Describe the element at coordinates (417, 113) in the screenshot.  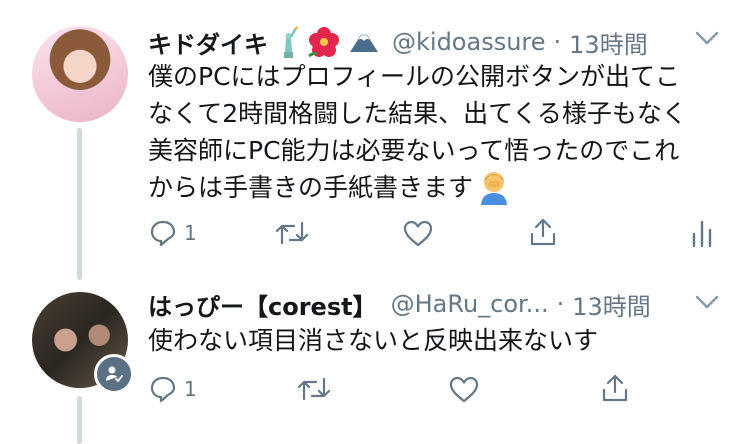
I see `tweet-line: なくて2時間格闘した結果、出てくる様子もなく` at that location.